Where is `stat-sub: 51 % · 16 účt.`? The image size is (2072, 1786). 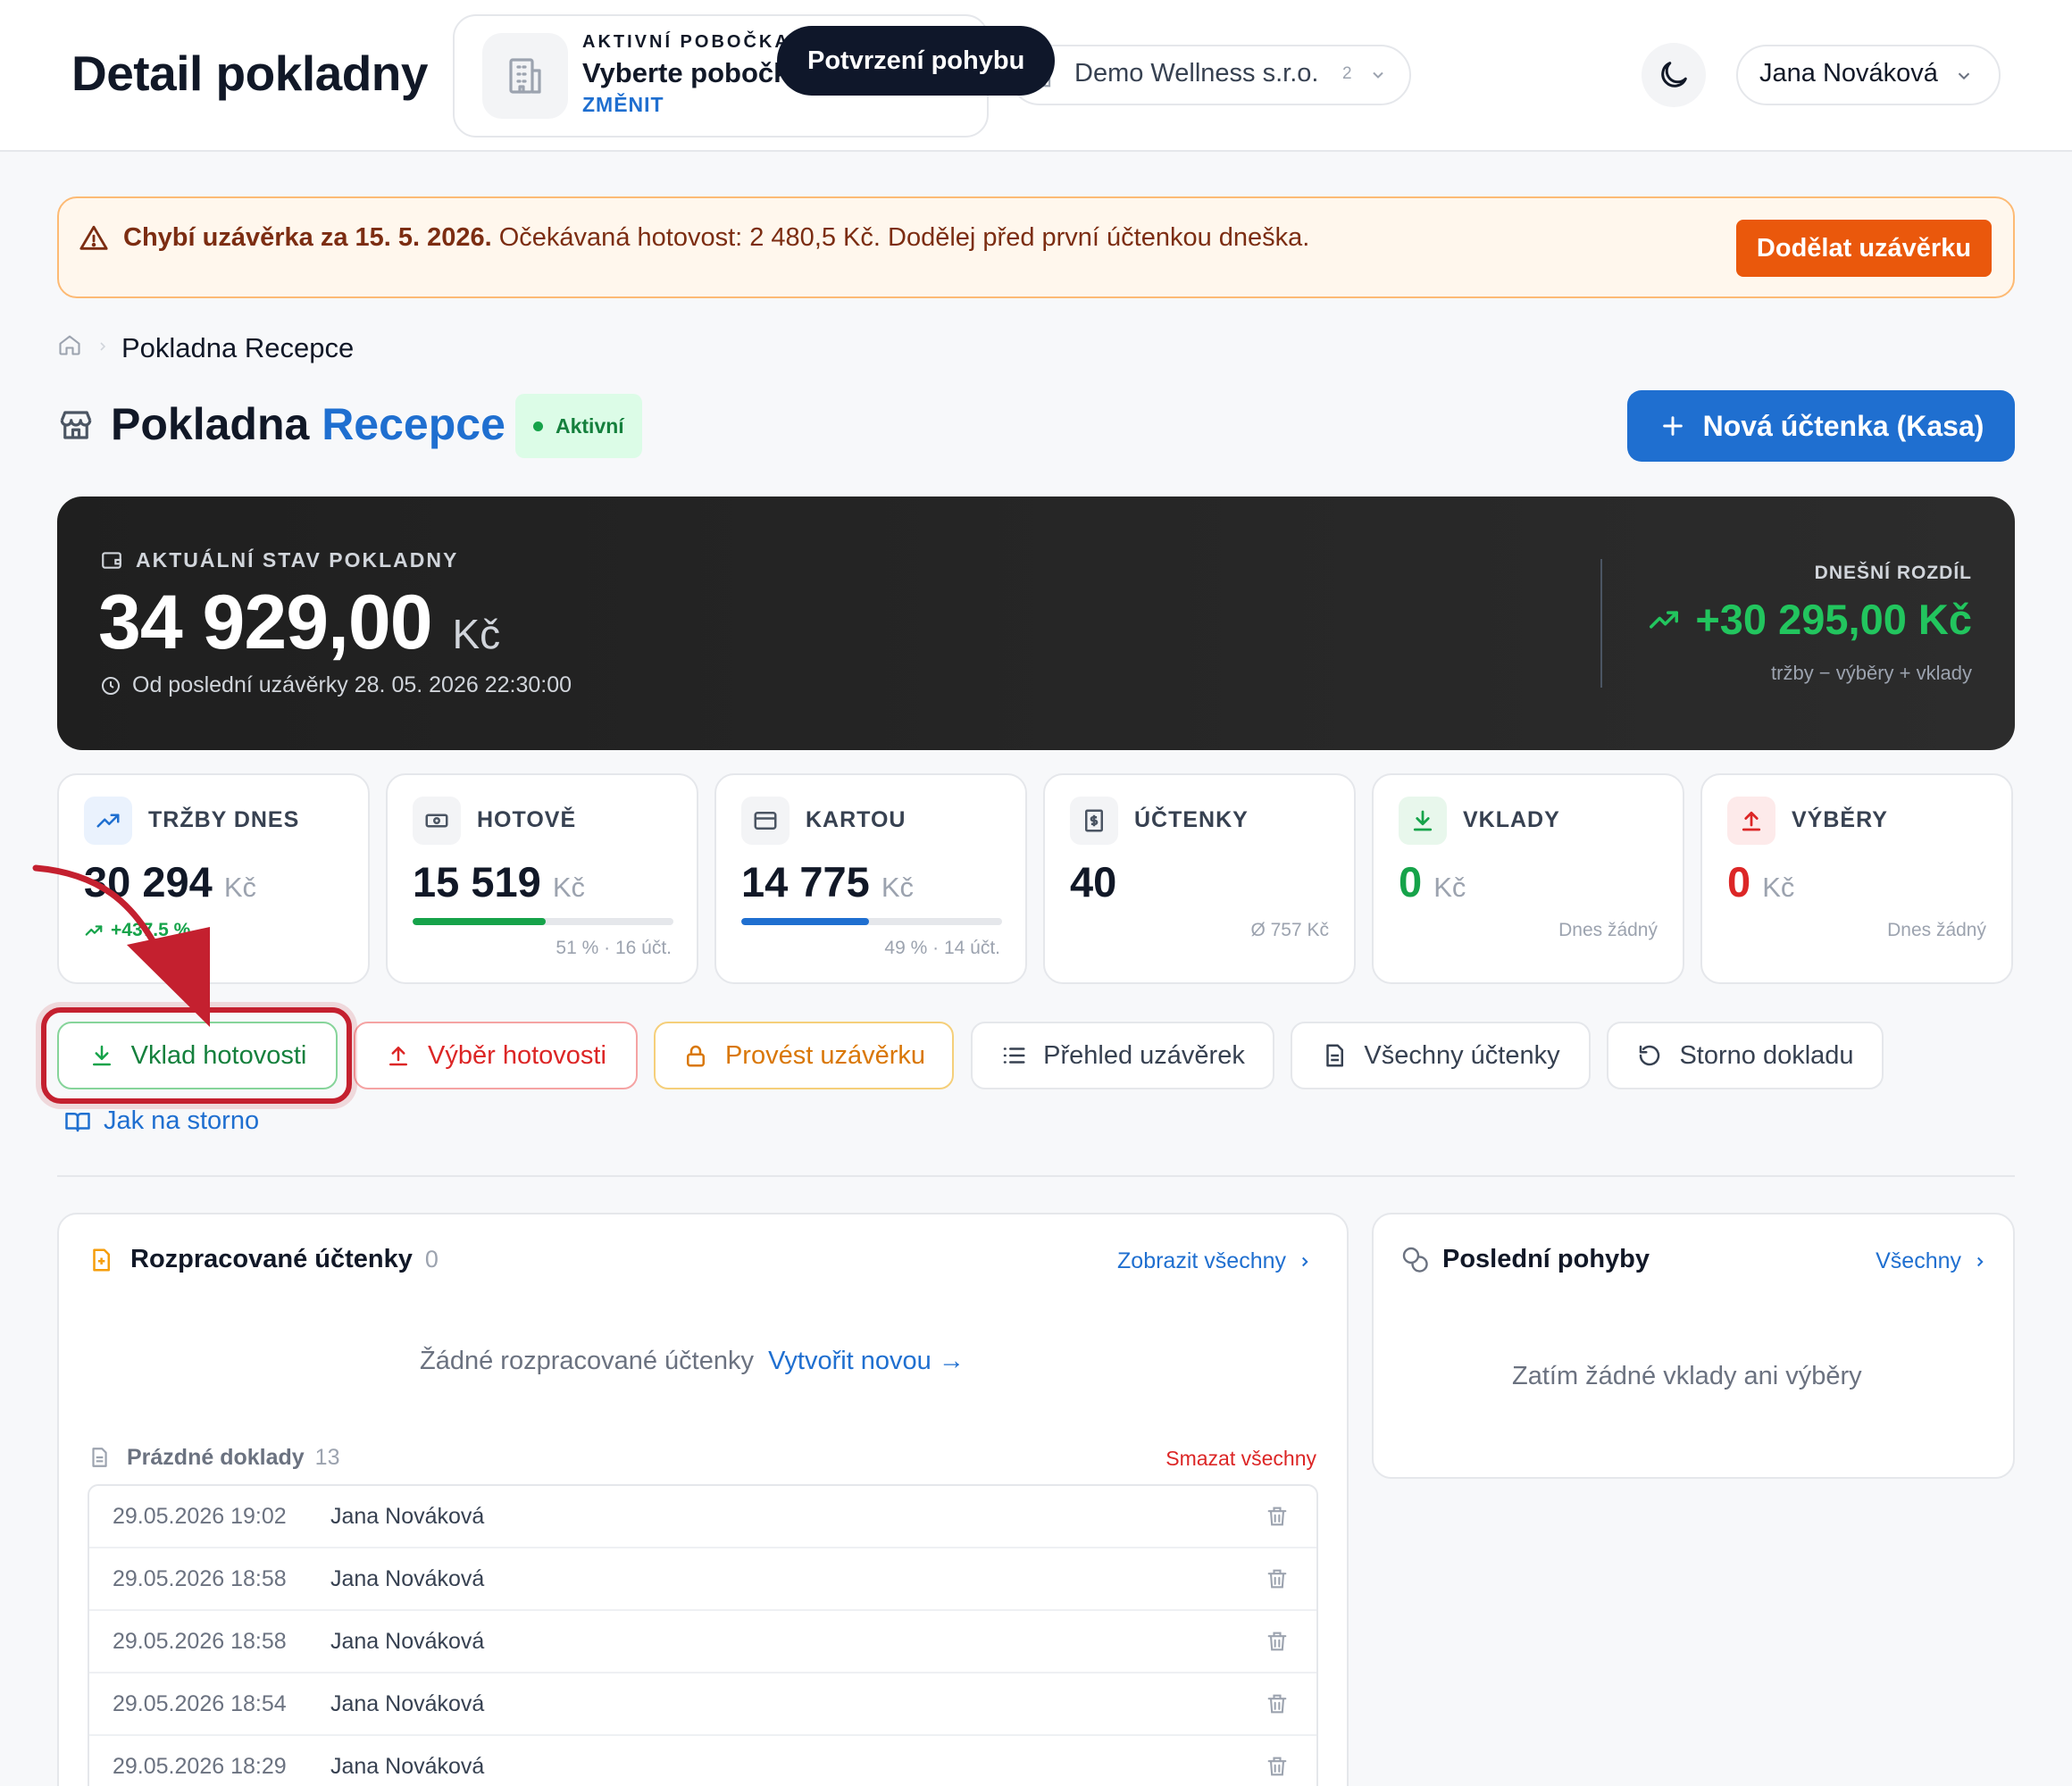 stat-sub: 51 % · 16 účt. is located at coordinates (614, 948).